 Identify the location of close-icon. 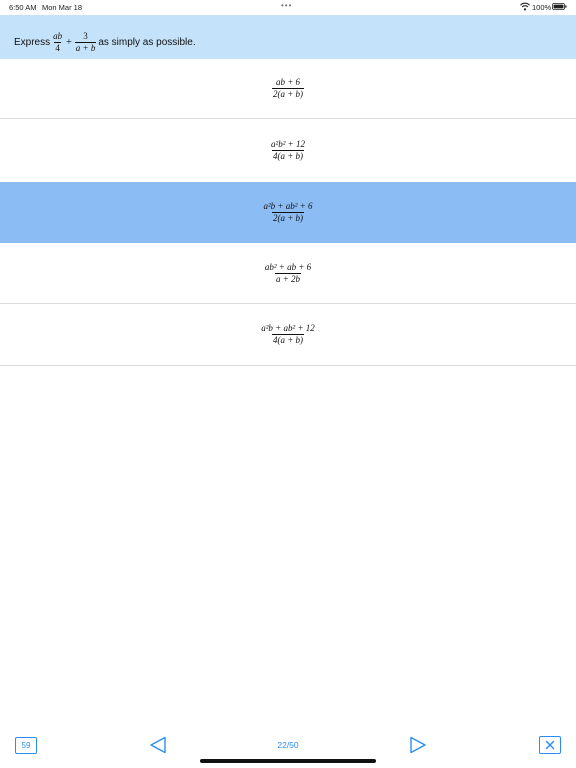
(550, 745).